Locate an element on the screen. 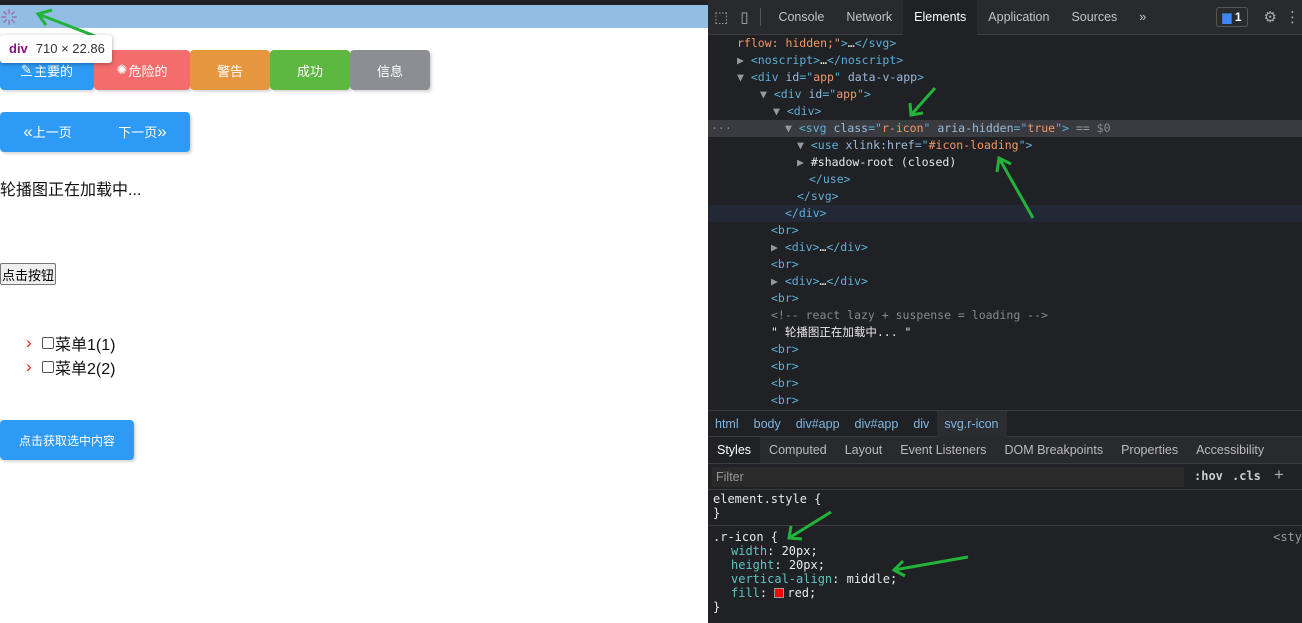 The height and width of the screenshot is (623, 1302). menu-item: › 菜单2(2) is located at coordinates (70, 367).